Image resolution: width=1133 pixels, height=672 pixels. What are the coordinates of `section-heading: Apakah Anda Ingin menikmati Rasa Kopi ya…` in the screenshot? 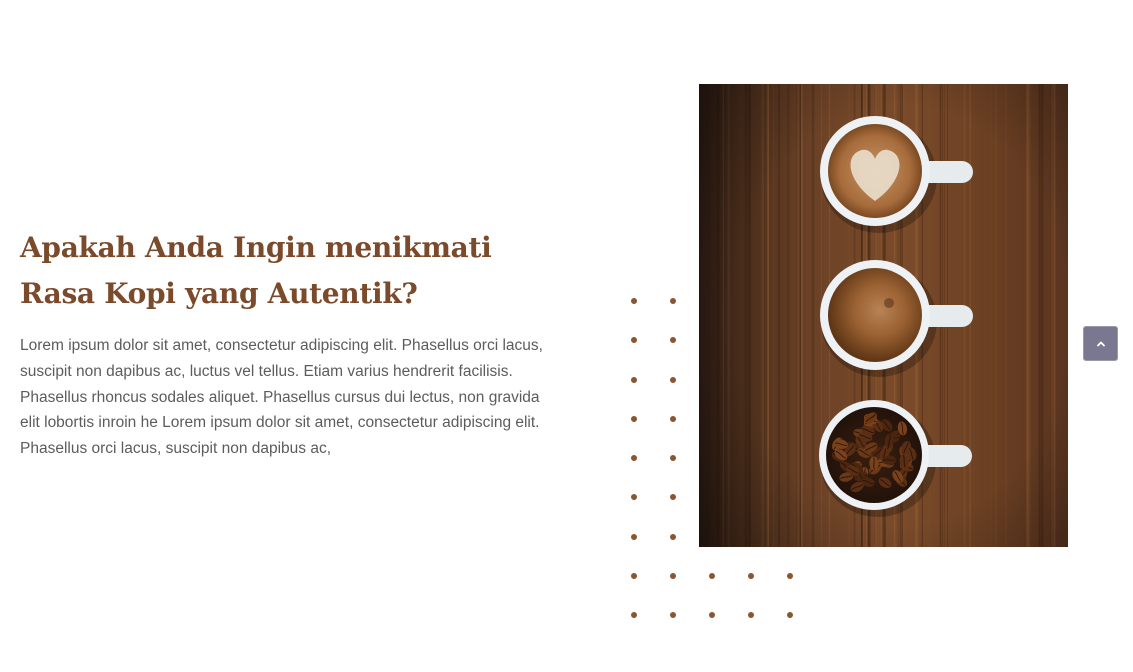 It's located at (256, 270).